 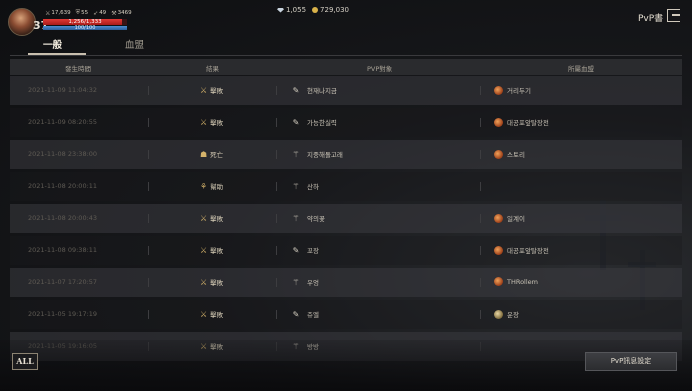 I want to click on row-time: 2021-11-07 17:20:57, so click(x=63, y=282).